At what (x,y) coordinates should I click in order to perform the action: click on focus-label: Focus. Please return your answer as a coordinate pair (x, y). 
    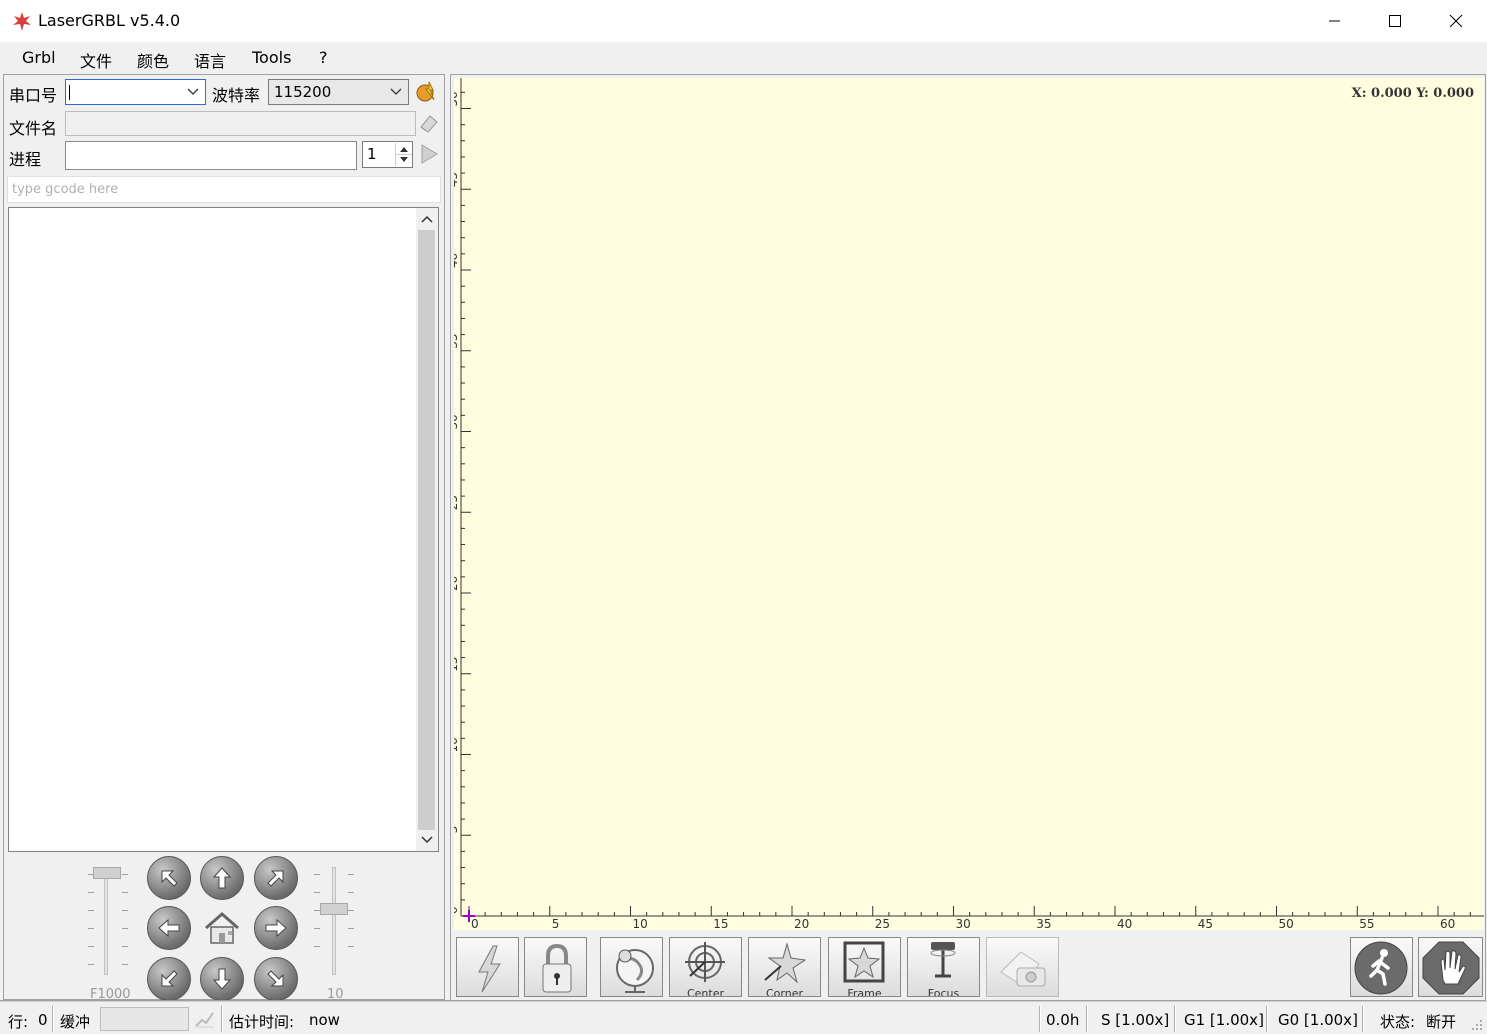
    Looking at the image, I should click on (943, 992).